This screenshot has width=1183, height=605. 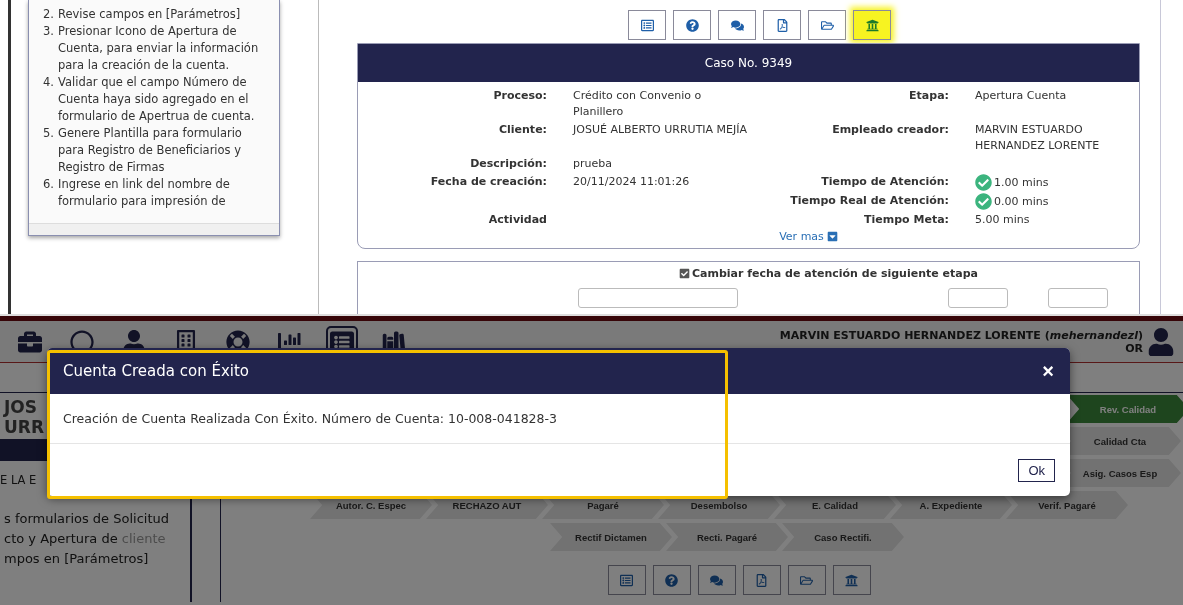 What do you see at coordinates (1021, 96) in the screenshot?
I see `field-value: Apertura Cuenta` at bounding box center [1021, 96].